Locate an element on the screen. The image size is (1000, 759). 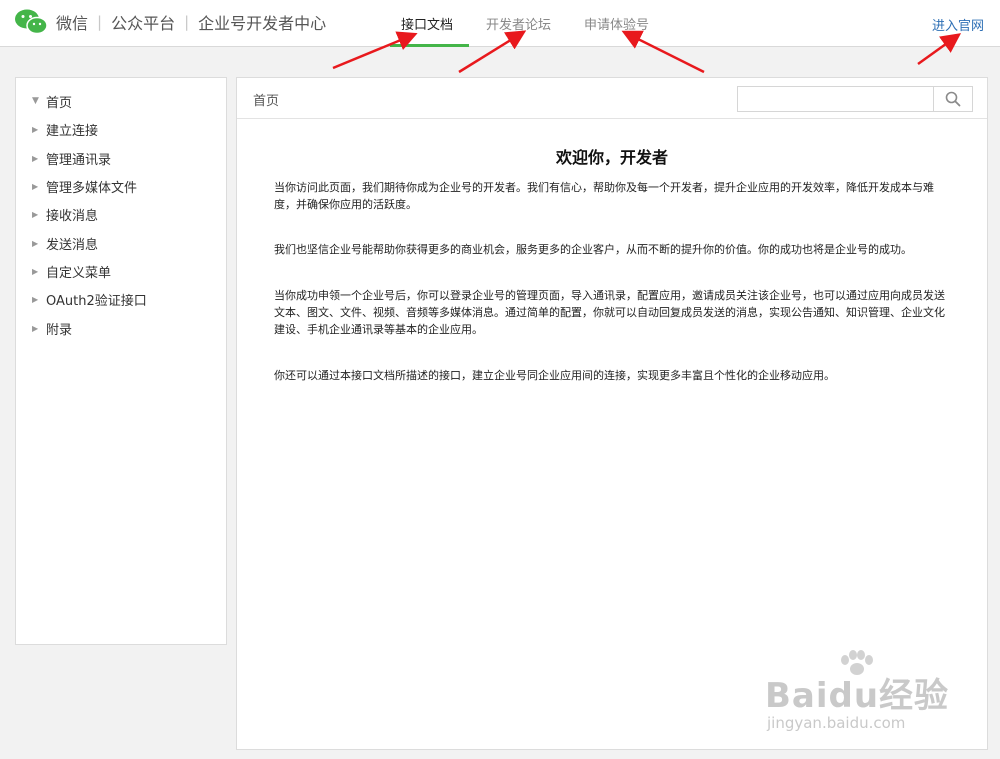
baidu-watermark: Baidu经验 jingyan.baidu.com is located at coordinates (870, 695).